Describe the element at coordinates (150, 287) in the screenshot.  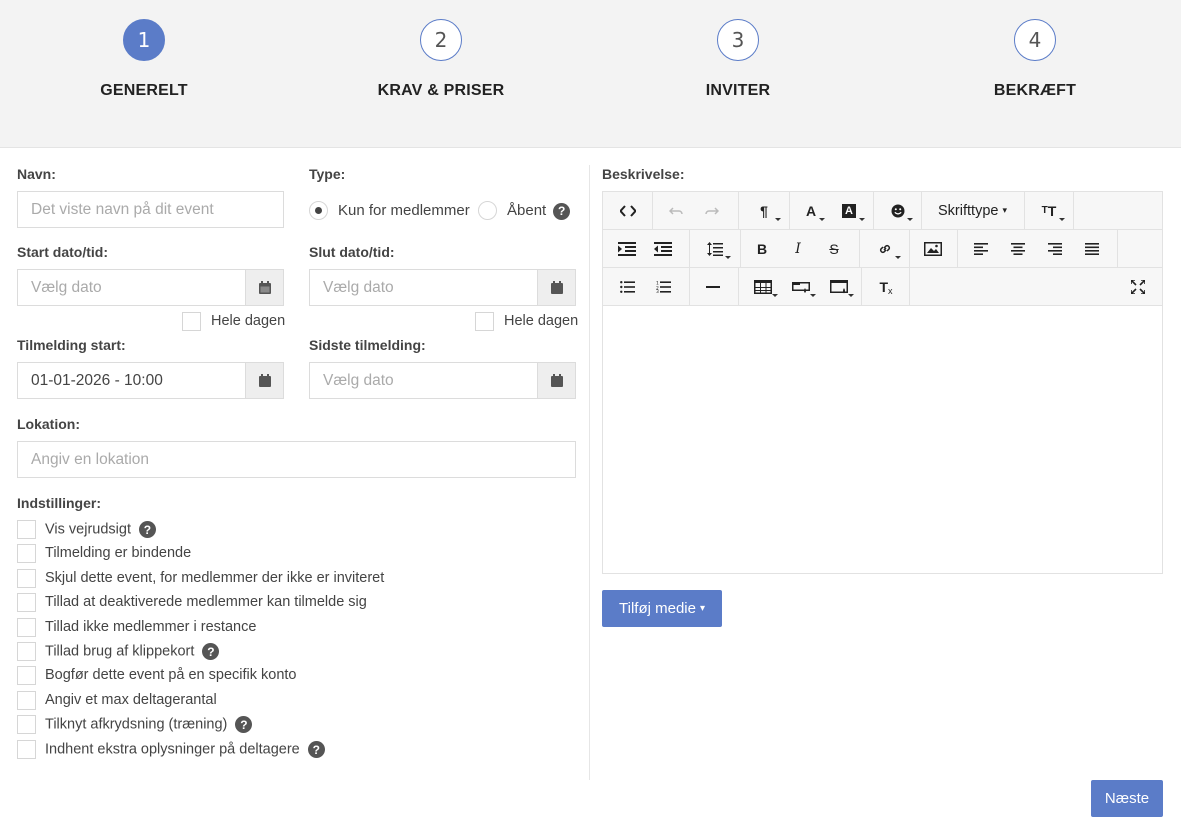
I see `start-date-input: Vælg dato` at that location.